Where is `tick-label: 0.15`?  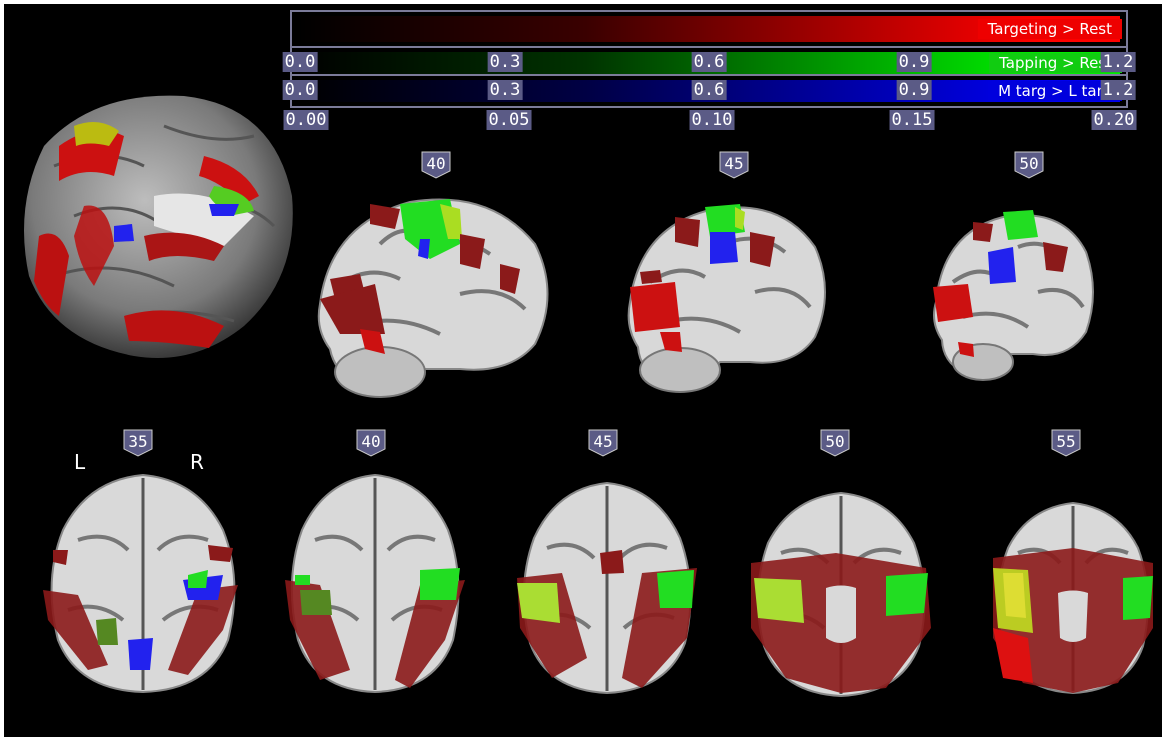
tick-label: 0.15 is located at coordinates (912, 120).